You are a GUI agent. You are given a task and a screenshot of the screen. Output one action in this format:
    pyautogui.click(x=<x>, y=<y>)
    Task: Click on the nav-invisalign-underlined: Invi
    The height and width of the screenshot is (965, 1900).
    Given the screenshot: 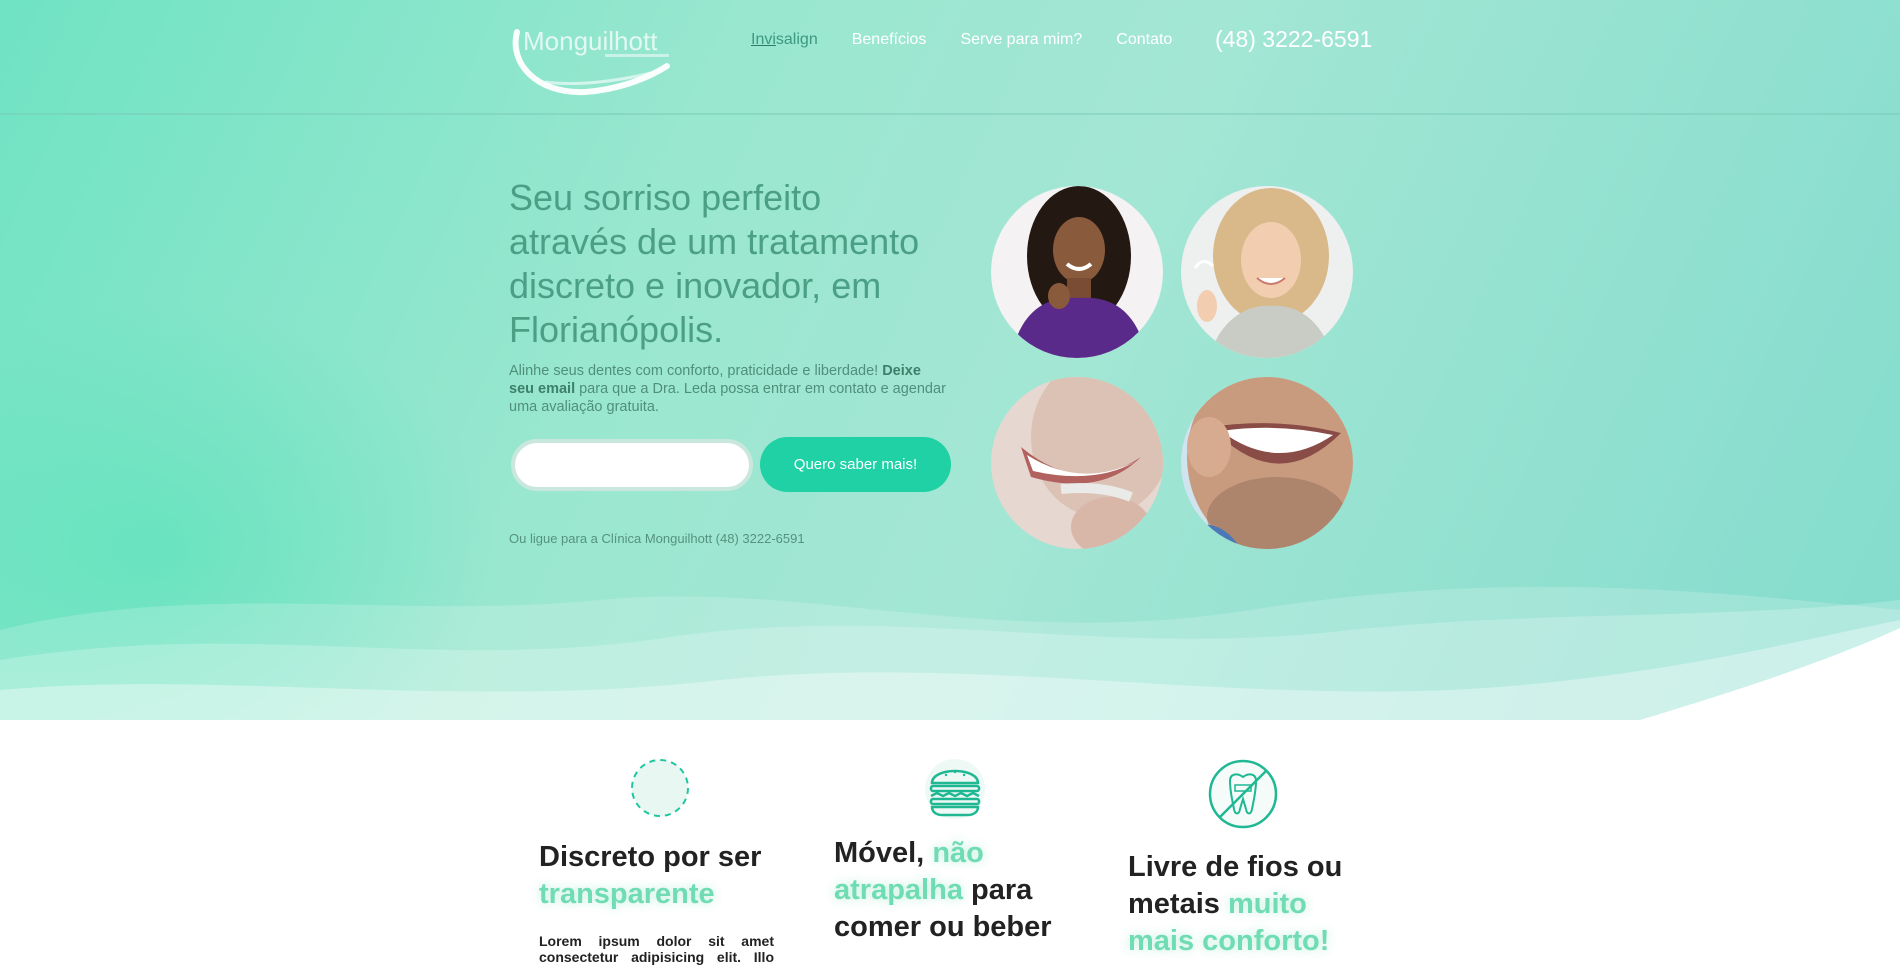 What is the action you would take?
    pyautogui.click(x=763, y=39)
    